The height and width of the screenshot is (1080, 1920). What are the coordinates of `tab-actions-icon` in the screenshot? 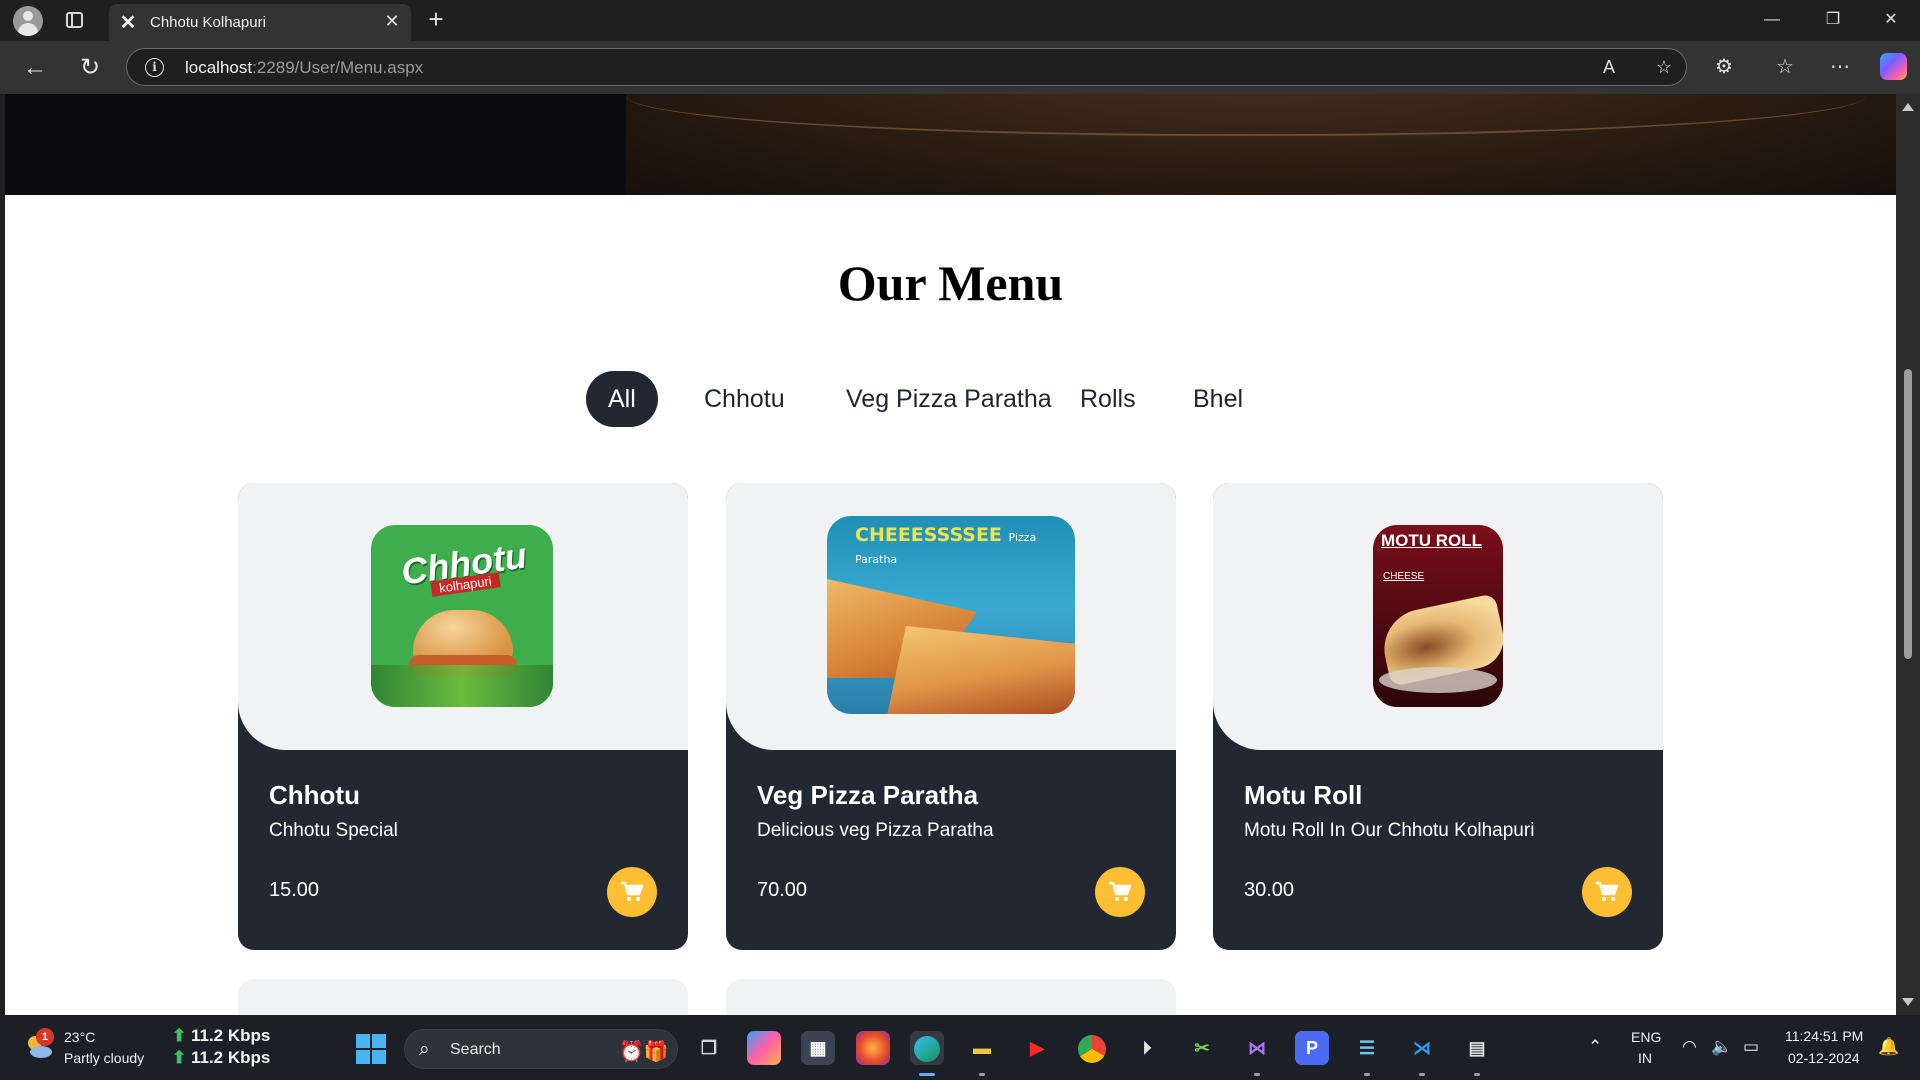 It's located at (74, 20).